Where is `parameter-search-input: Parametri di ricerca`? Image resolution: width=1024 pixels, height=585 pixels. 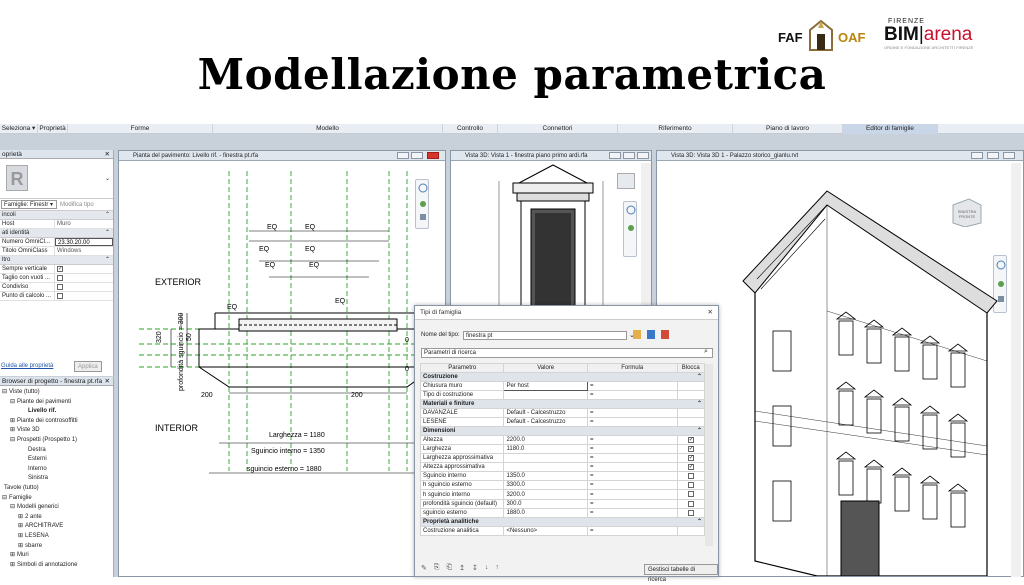
parameter-search-input: Parametri di ricerca is located at coordinates (567, 353).